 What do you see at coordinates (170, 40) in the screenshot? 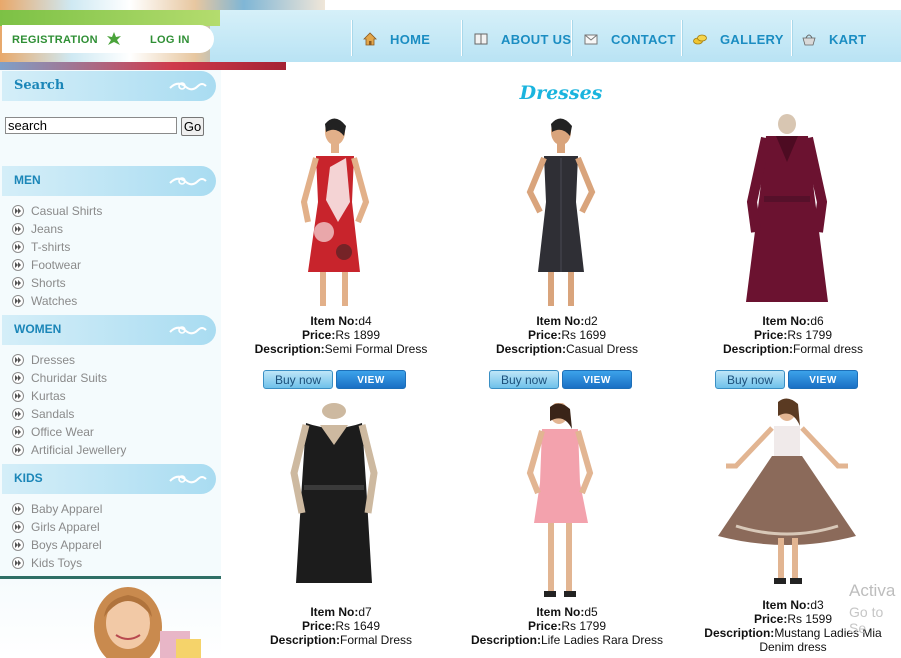
I see `login-link: LOG IN` at bounding box center [170, 40].